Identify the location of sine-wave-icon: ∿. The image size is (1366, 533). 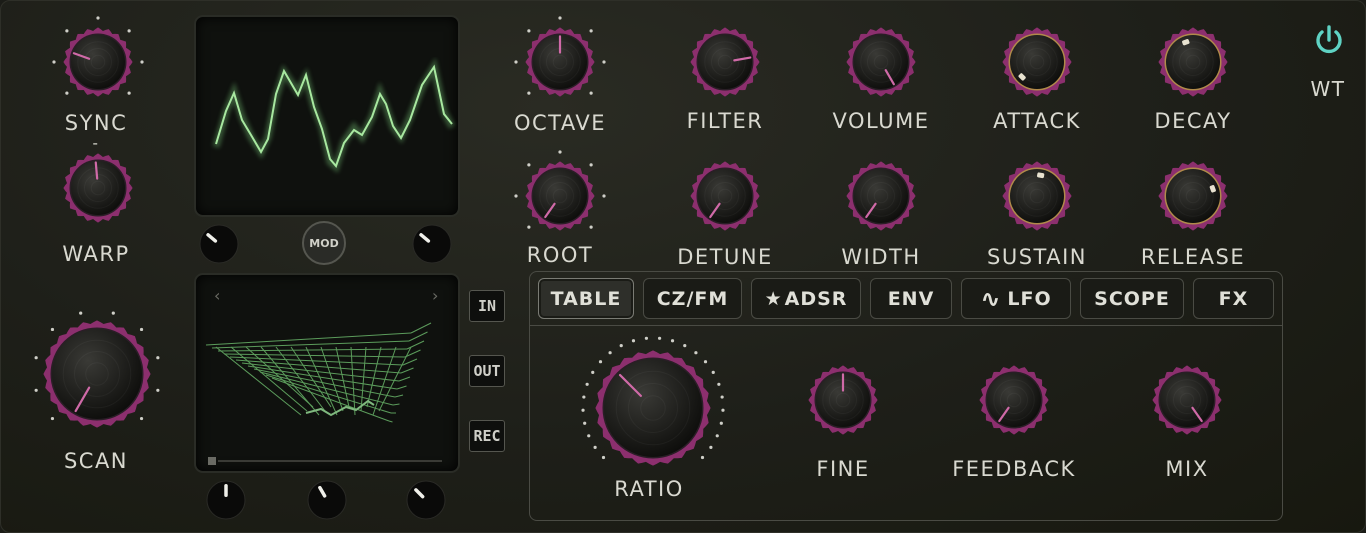
(991, 298).